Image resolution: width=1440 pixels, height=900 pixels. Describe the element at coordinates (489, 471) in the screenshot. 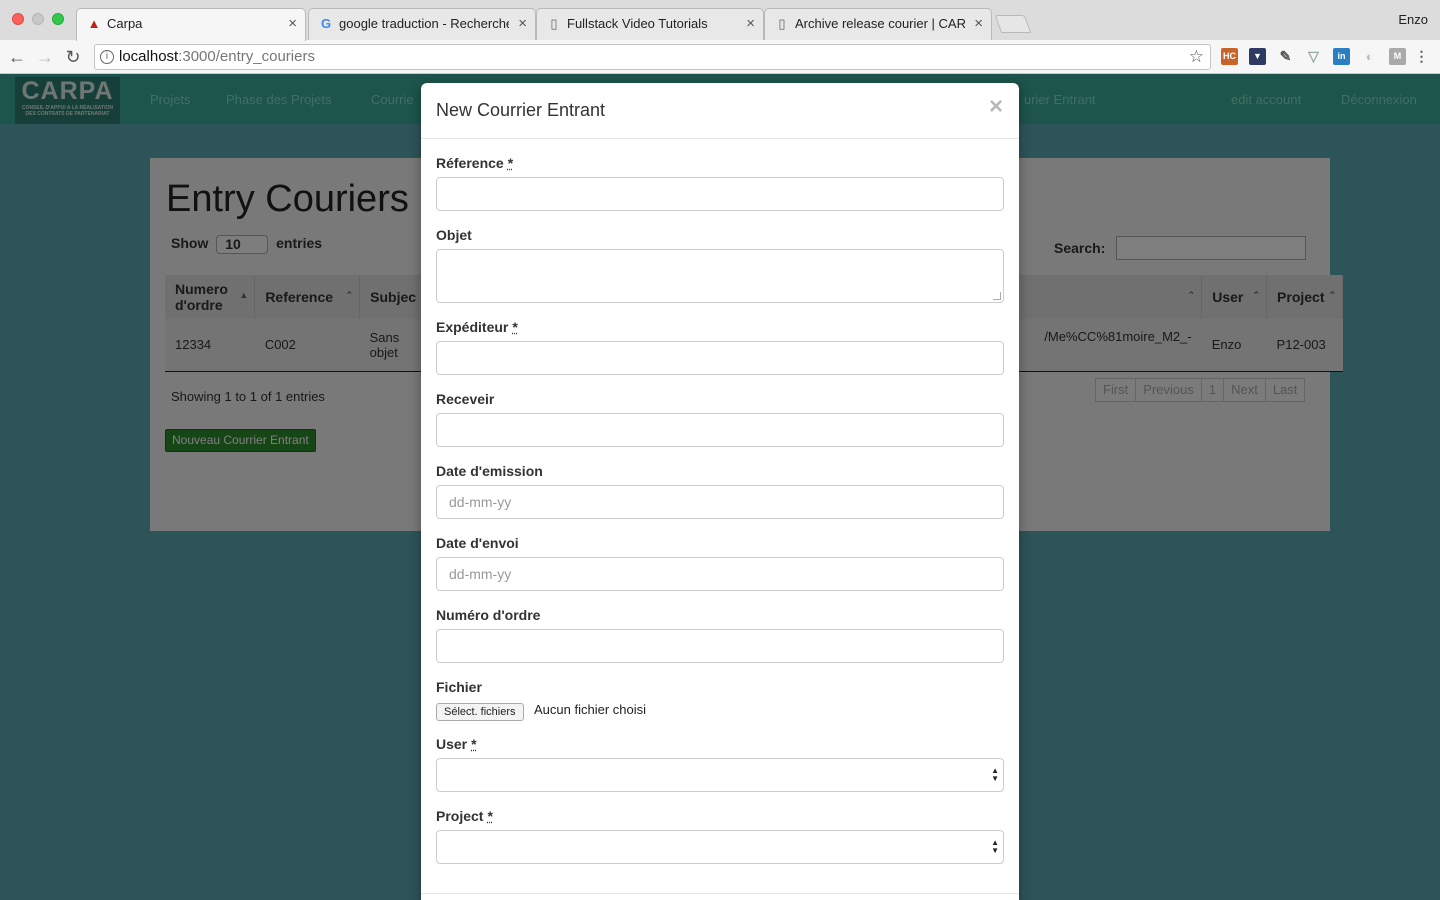

I see `date-emission-label: Date d'emission` at that location.